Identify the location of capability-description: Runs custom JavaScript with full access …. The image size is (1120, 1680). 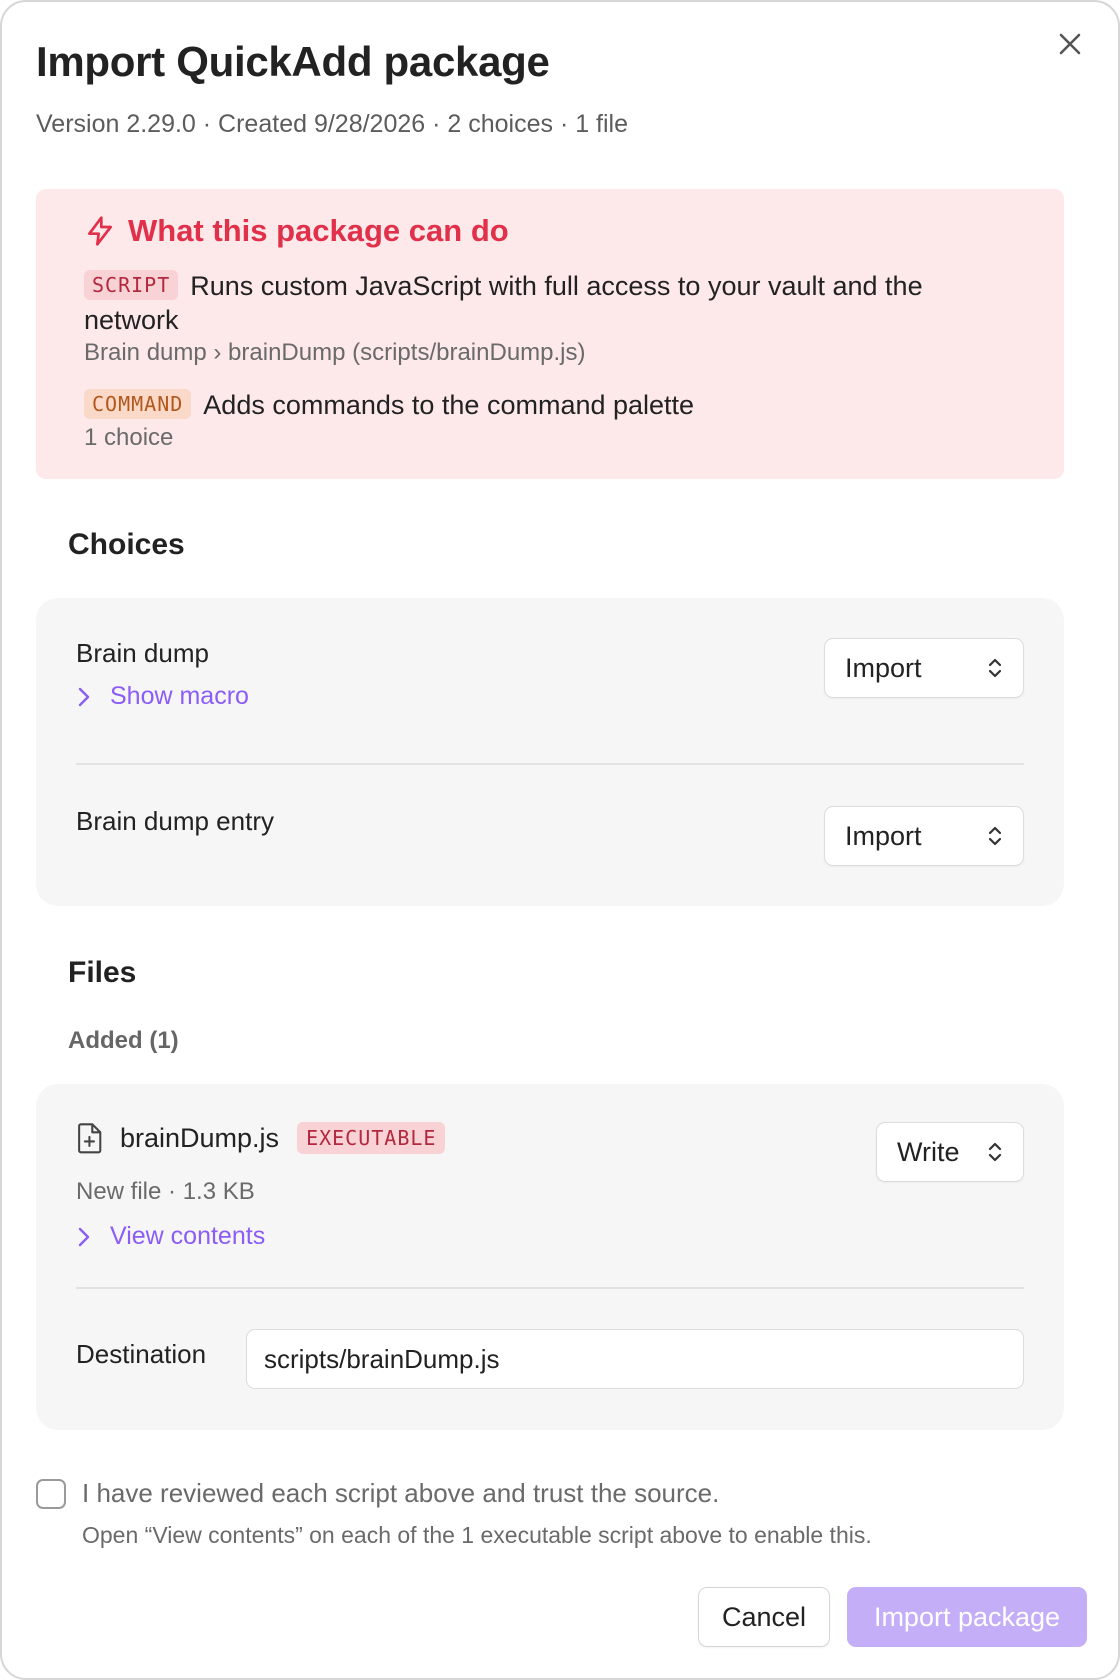
(503, 303).